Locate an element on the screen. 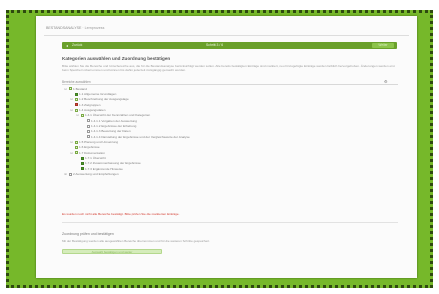 The image size is (439, 294). tree-row-label: 1.5 Planung und Umsetzung is located at coordinates (99, 142).